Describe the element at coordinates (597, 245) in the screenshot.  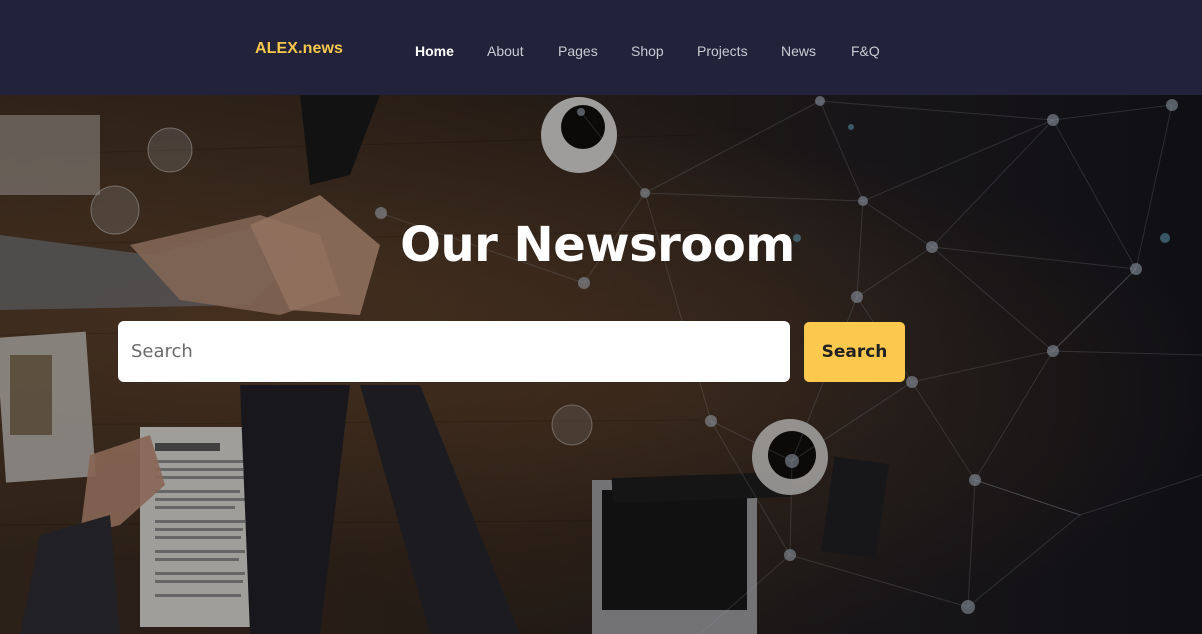
I see `page-title: Our Newsroom` at that location.